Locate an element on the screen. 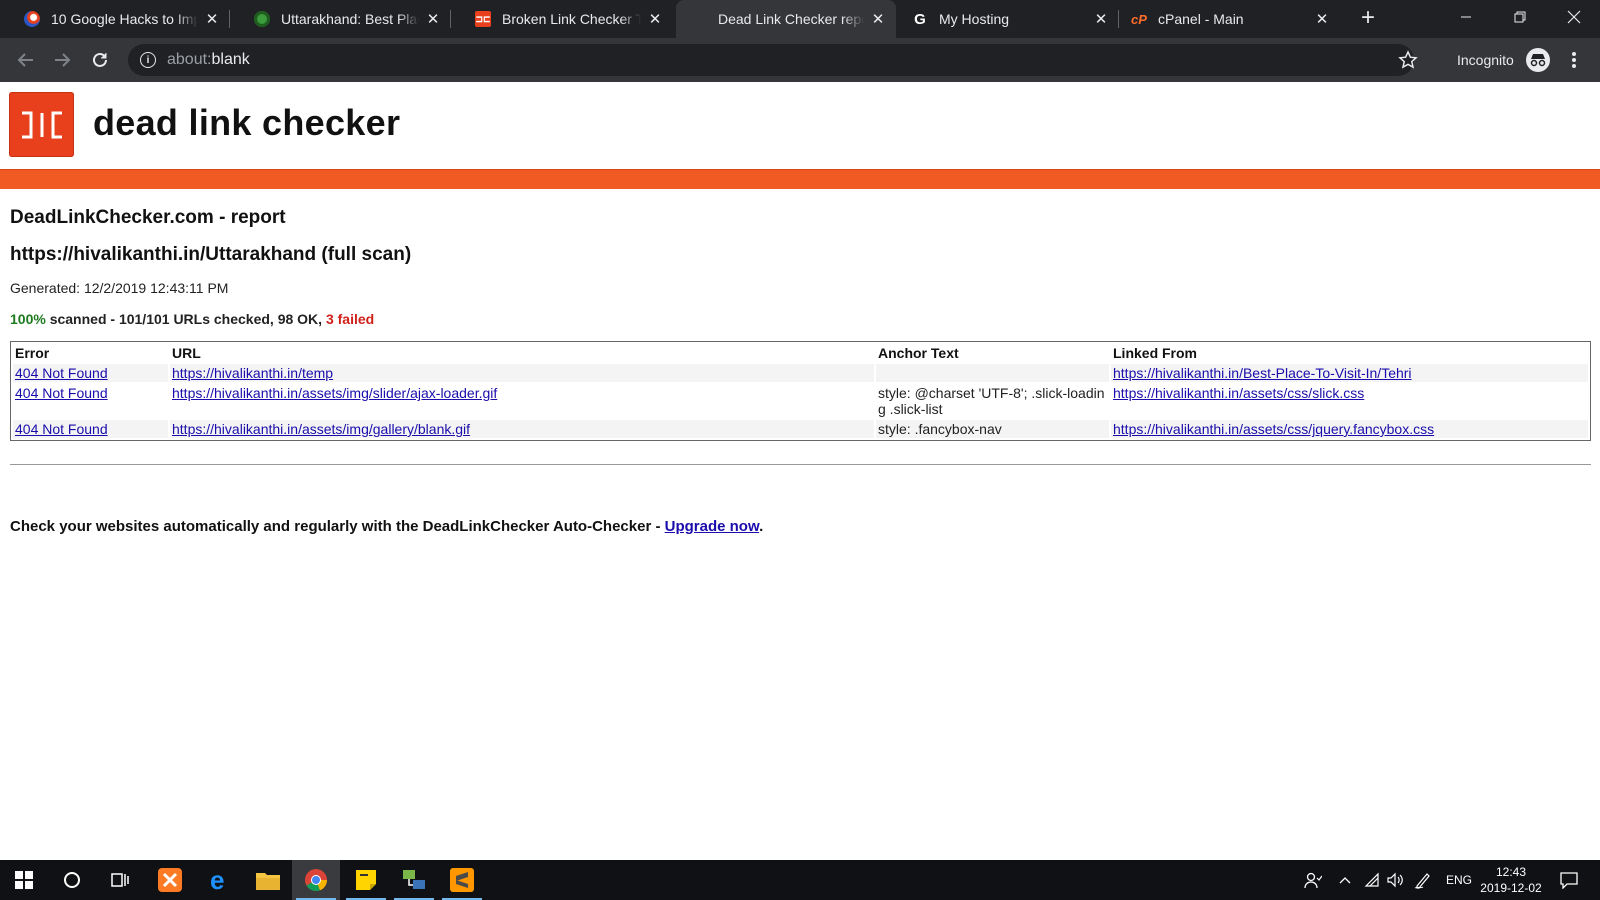 This screenshot has height=900, width=1600. arrow-left-icon is located at coordinates (25, 60).